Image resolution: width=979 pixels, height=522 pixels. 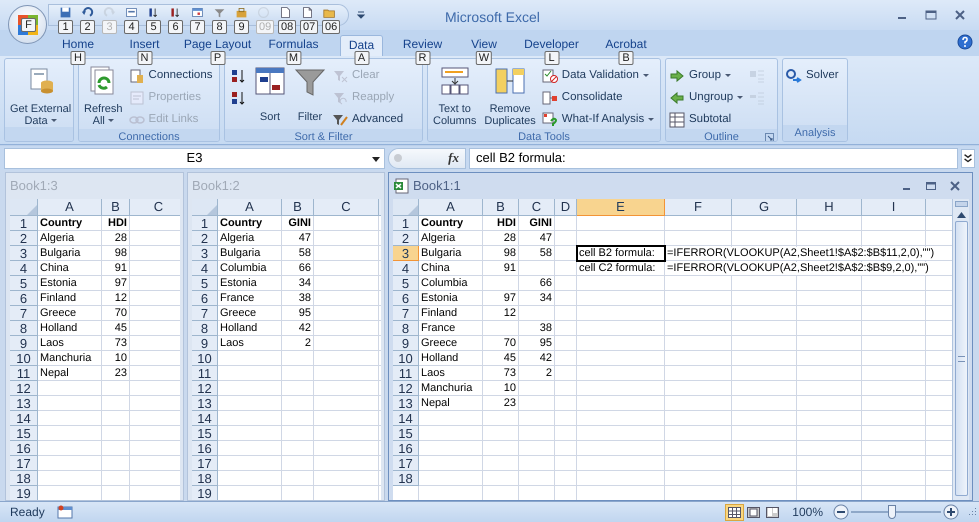 What do you see at coordinates (307, 12) in the screenshot?
I see `document-icon` at bounding box center [307, 12].